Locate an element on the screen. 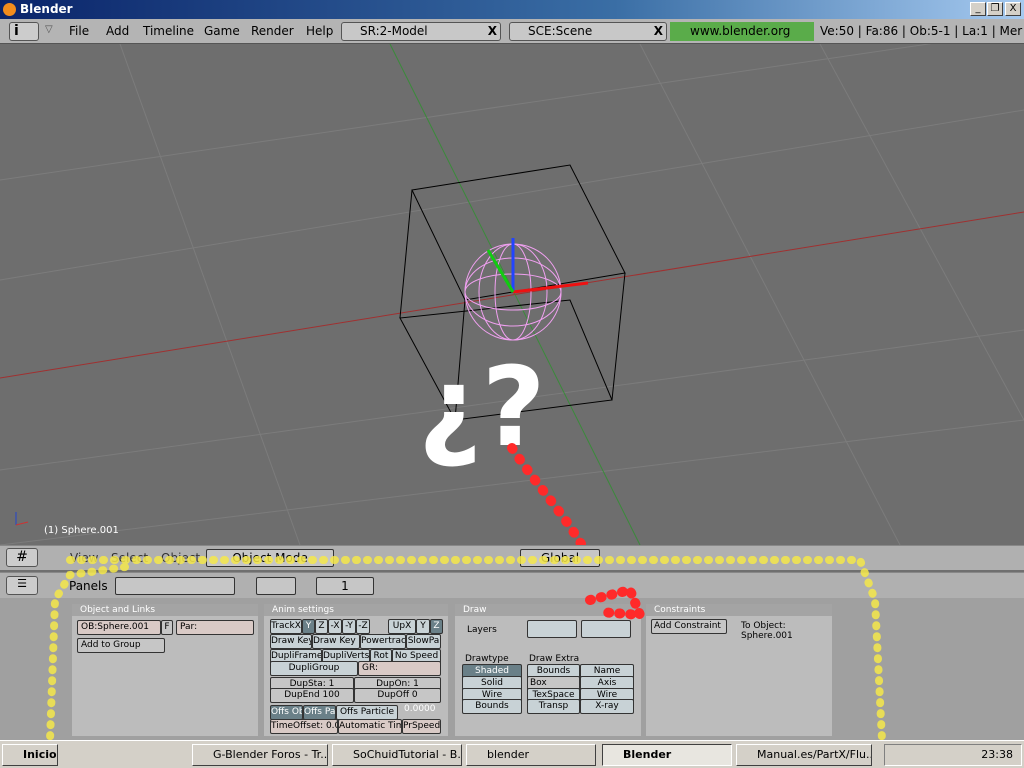 The height and width of the screenshot is (768, 1024). dup-end-field: DupEnd 100 is located at coordinates (312, 695).